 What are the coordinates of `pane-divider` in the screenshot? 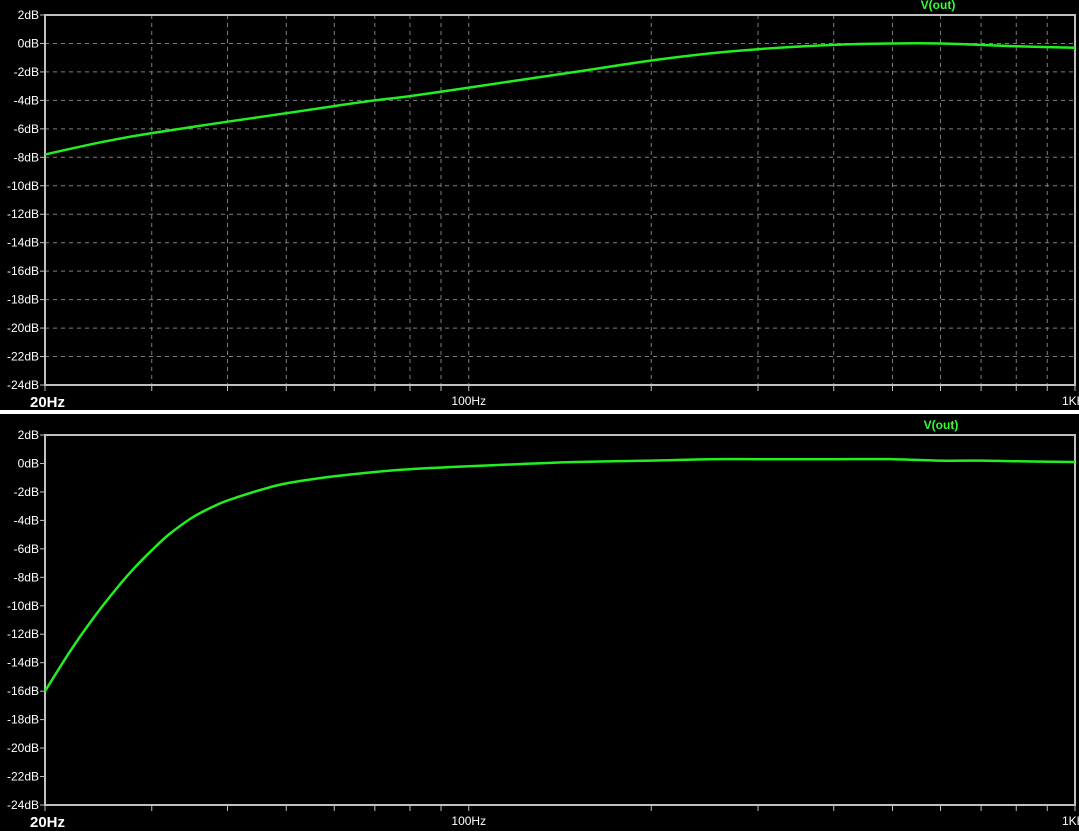 It's located at (539, 412).